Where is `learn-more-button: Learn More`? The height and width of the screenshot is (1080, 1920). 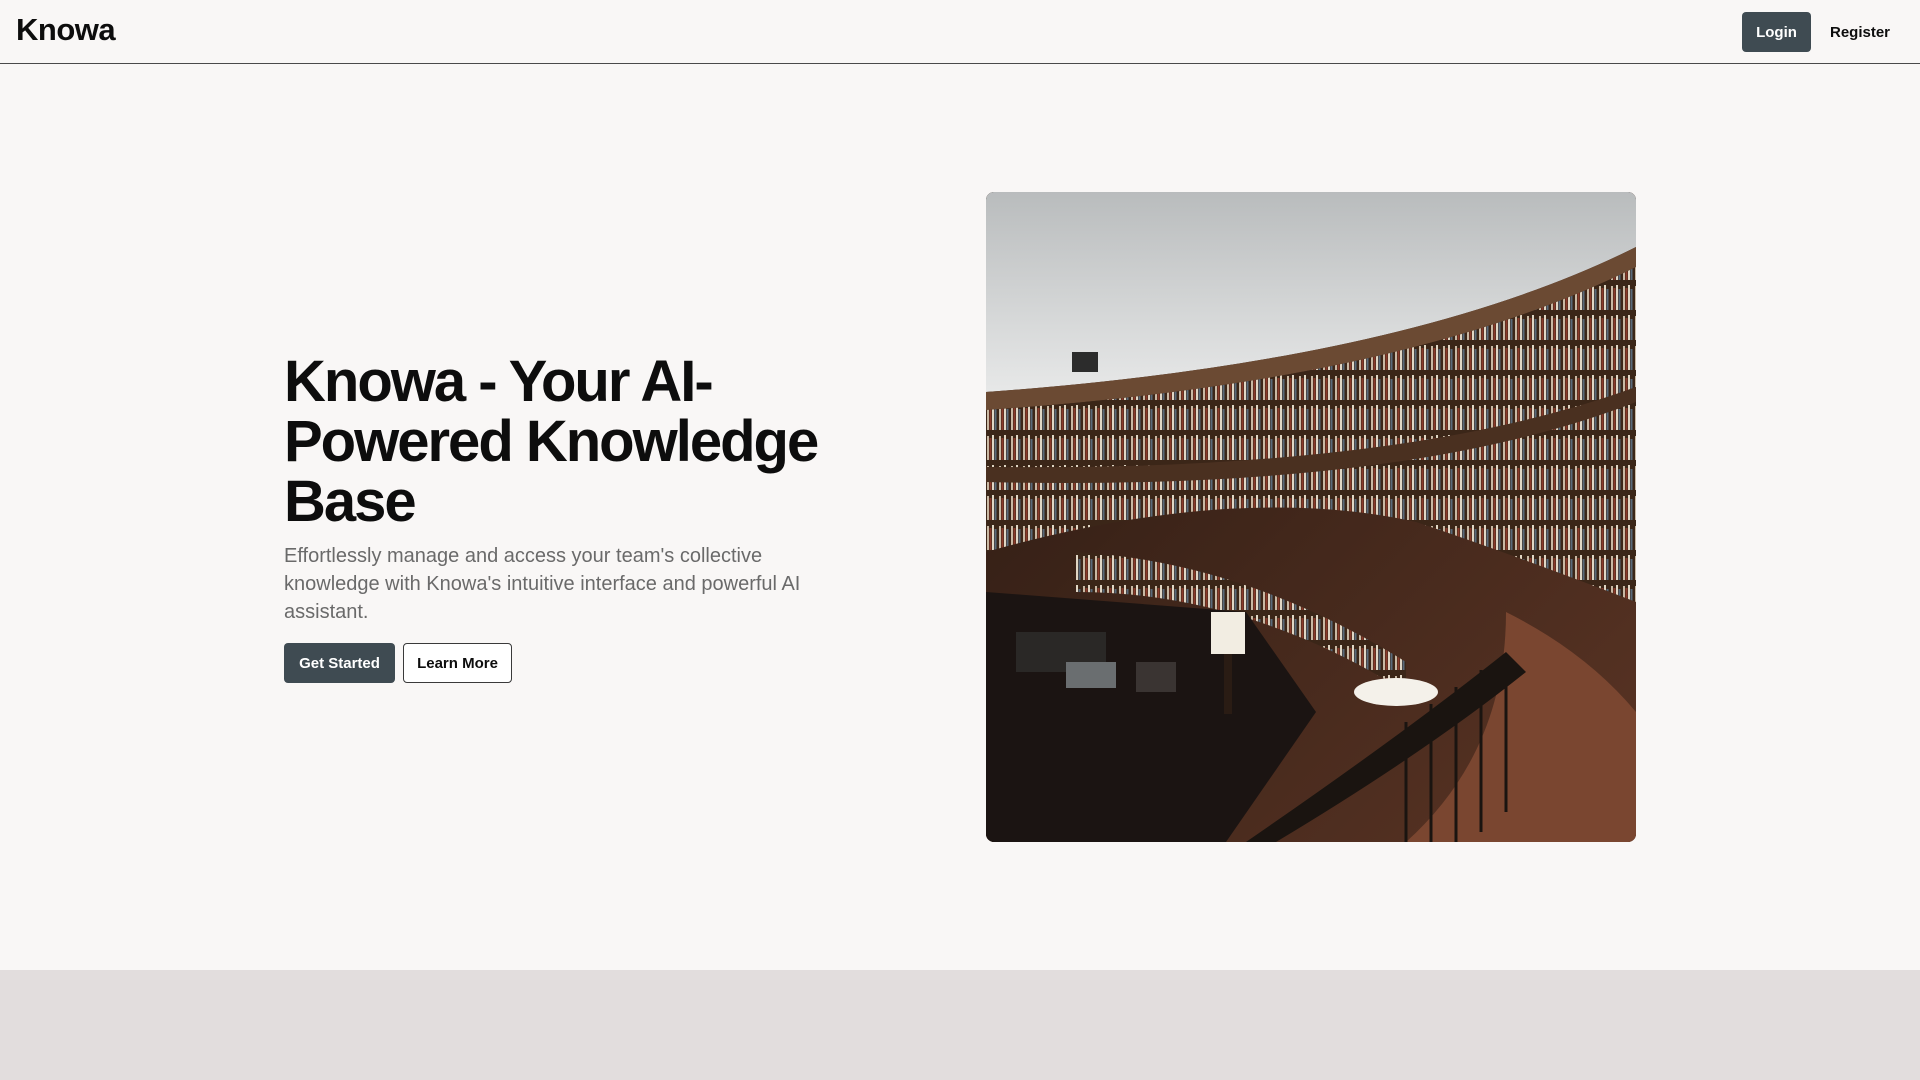
learn-more-button: Learn More is located at coordinates (457, 663).